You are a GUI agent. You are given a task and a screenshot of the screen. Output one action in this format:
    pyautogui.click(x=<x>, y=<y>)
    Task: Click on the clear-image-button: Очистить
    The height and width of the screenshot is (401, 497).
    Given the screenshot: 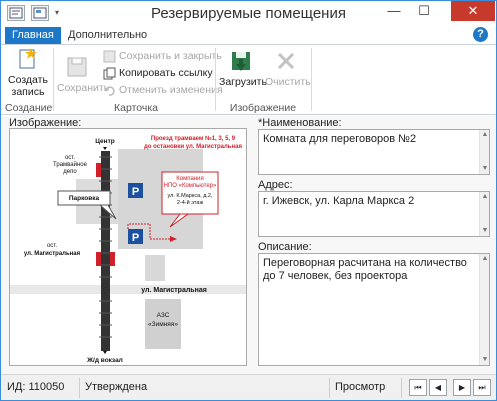 What is the action you would take?
    pyautogui.click(x=288, y=68)
    